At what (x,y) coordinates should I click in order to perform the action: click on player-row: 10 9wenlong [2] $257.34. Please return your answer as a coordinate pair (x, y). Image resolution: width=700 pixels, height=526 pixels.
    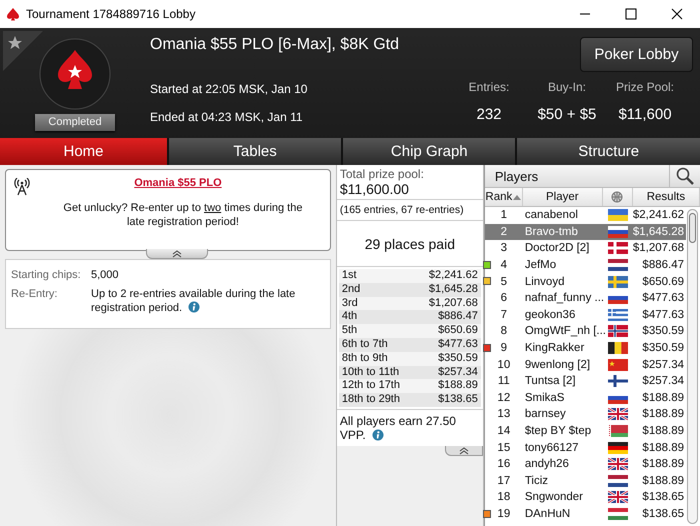
    Looking at the image, I should click on (585, 364).